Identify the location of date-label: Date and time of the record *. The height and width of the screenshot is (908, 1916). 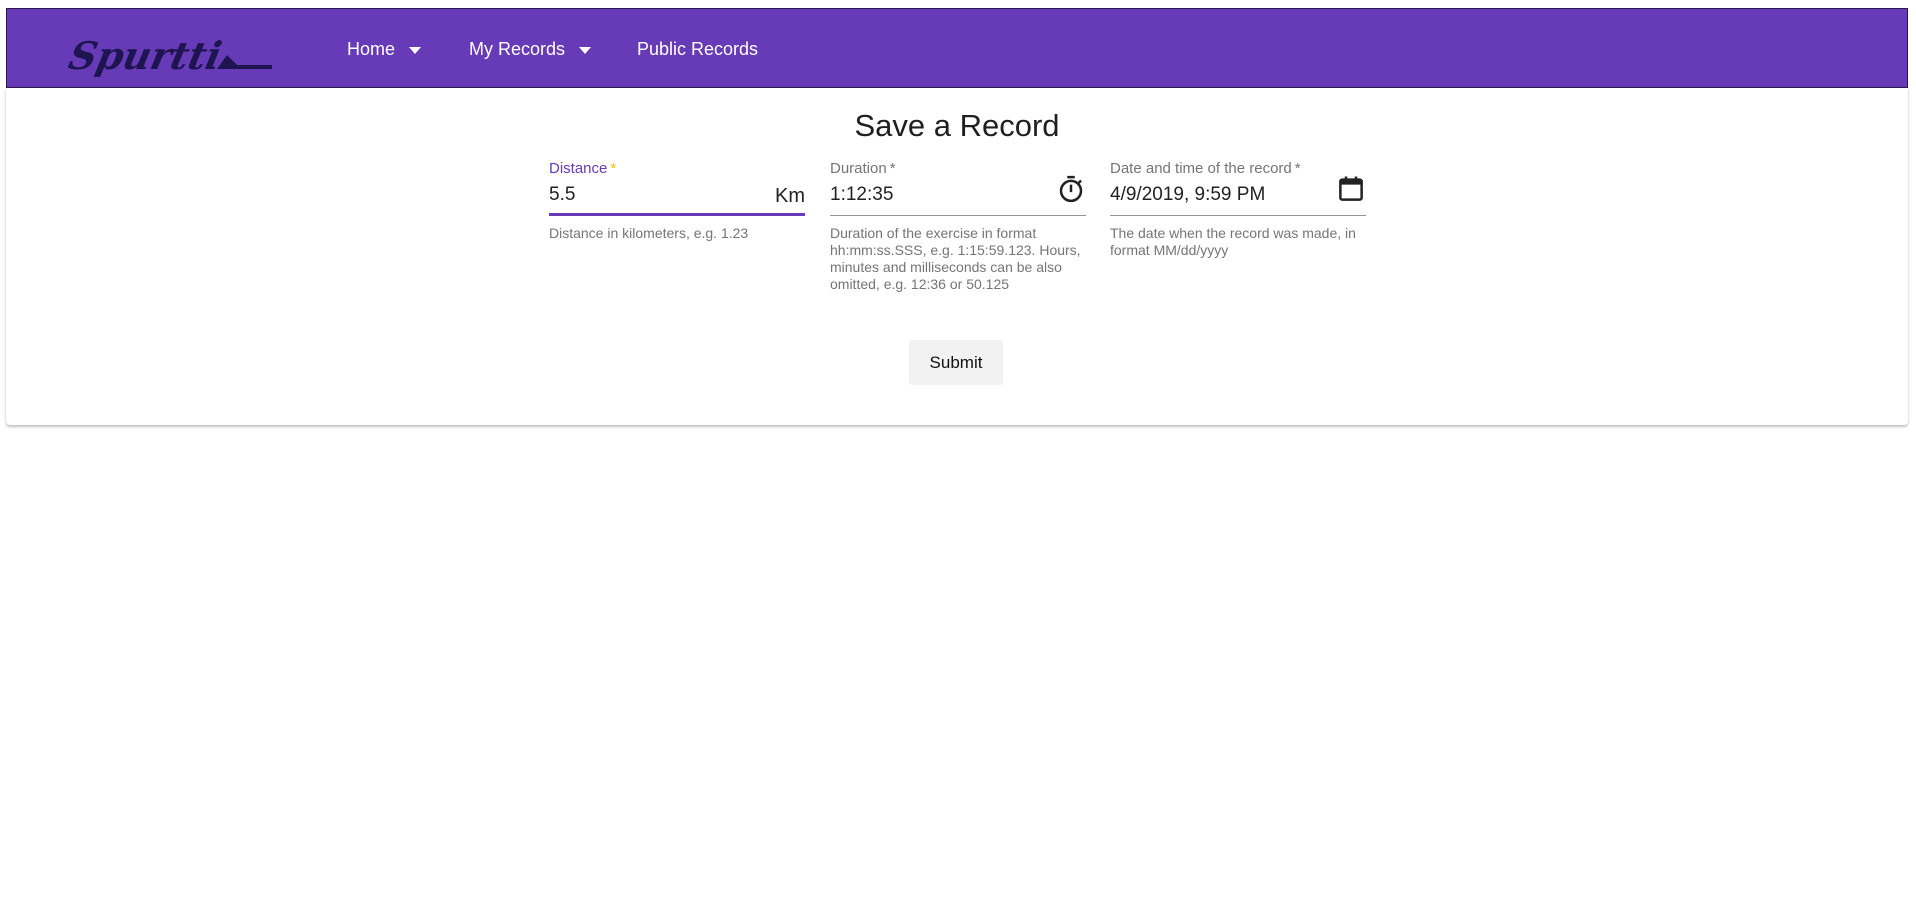
(1238, 169).